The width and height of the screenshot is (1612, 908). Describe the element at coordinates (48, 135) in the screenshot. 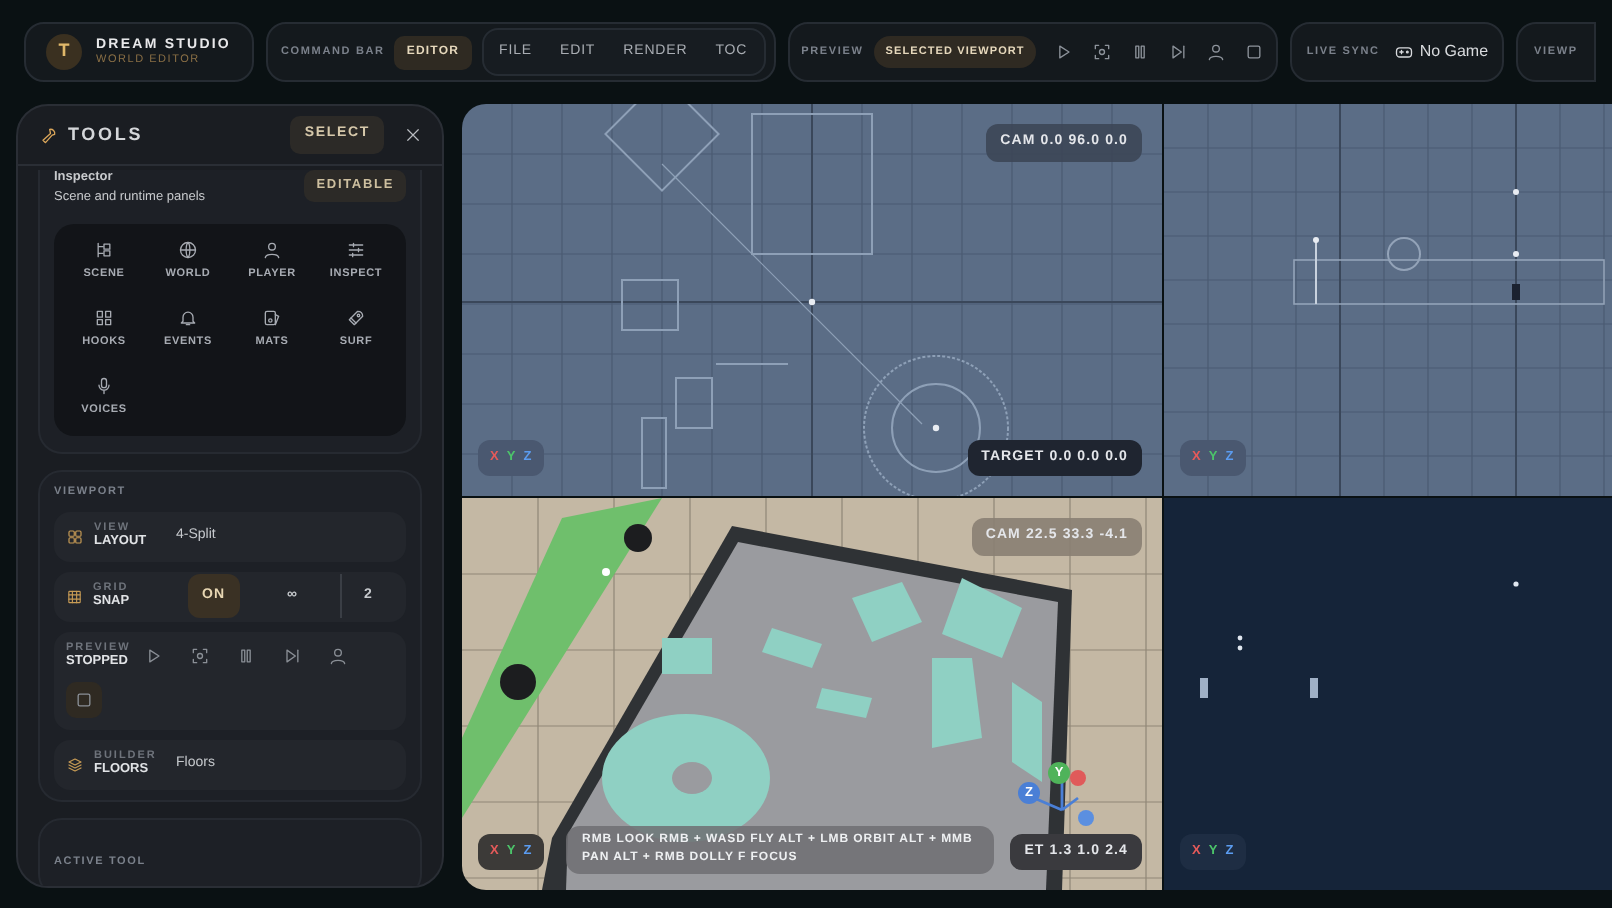

I see `wrench-icon` at that location.